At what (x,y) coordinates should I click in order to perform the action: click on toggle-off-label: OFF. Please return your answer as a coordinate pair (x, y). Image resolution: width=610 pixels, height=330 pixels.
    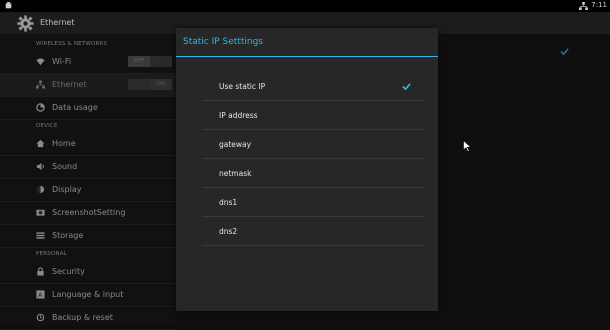
    Looking at the image, I should click on (139, 61).